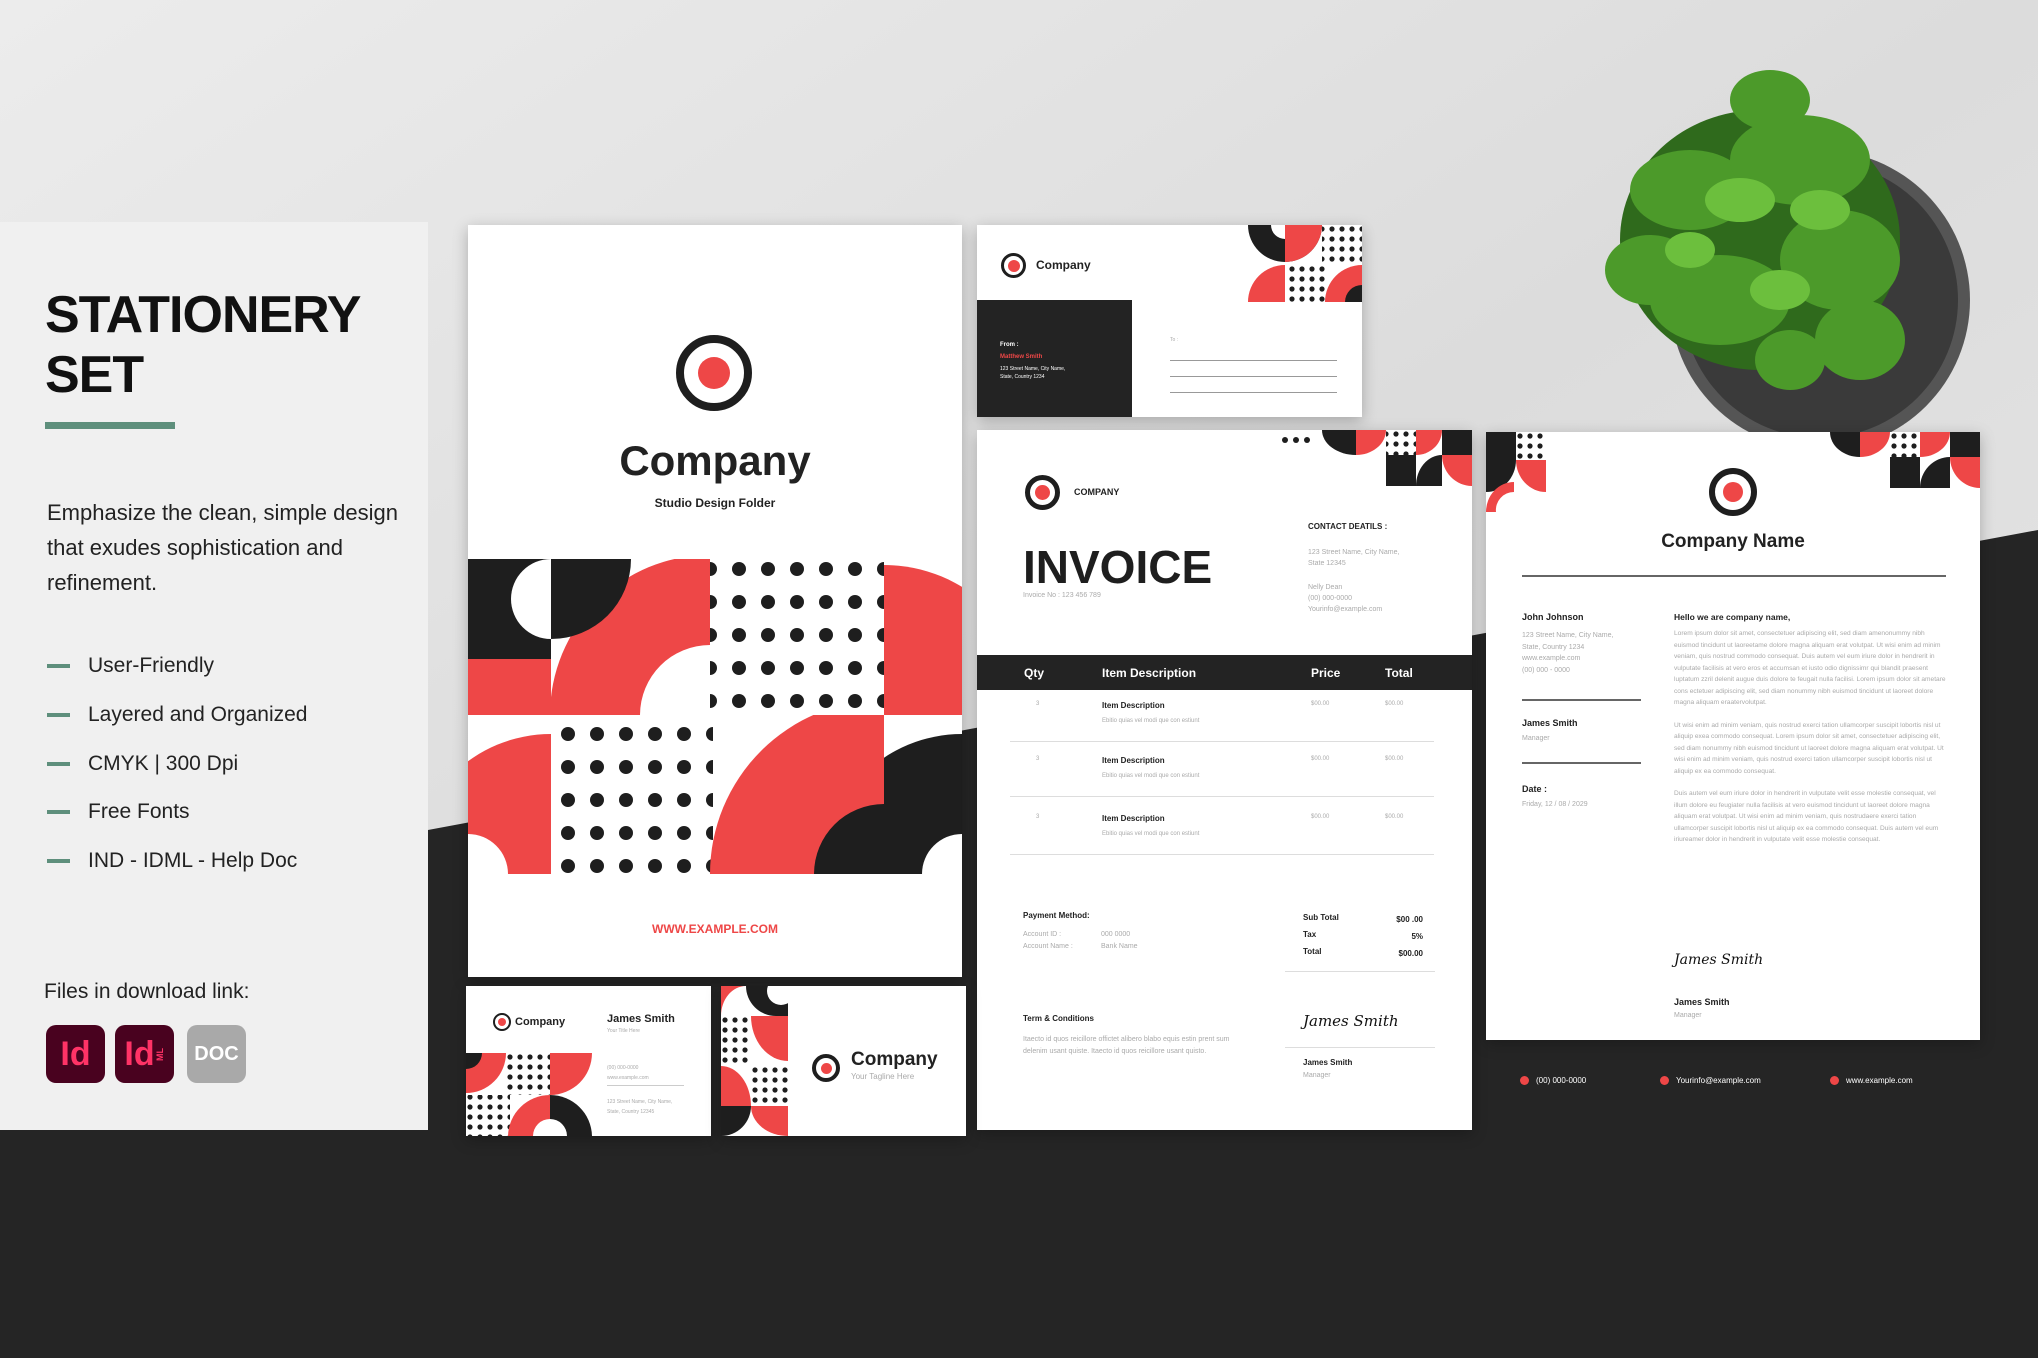  Describe the element at coordinates (1351, 1021) in the screenshot. I see `signature: James Smith` at that location.